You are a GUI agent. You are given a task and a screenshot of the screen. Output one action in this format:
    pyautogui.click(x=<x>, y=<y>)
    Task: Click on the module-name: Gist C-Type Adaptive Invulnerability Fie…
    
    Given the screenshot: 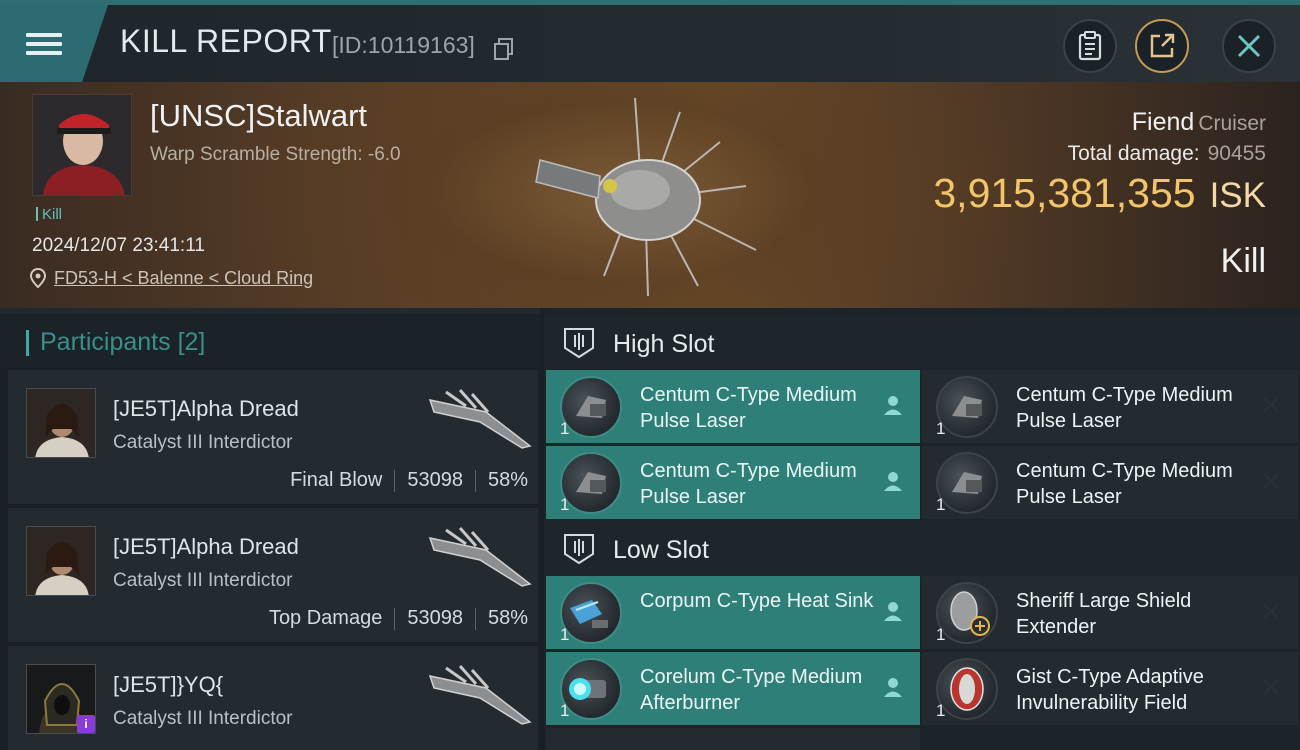 What is the action you would take?
    pyautogui.click(x=1110, y=690)
    